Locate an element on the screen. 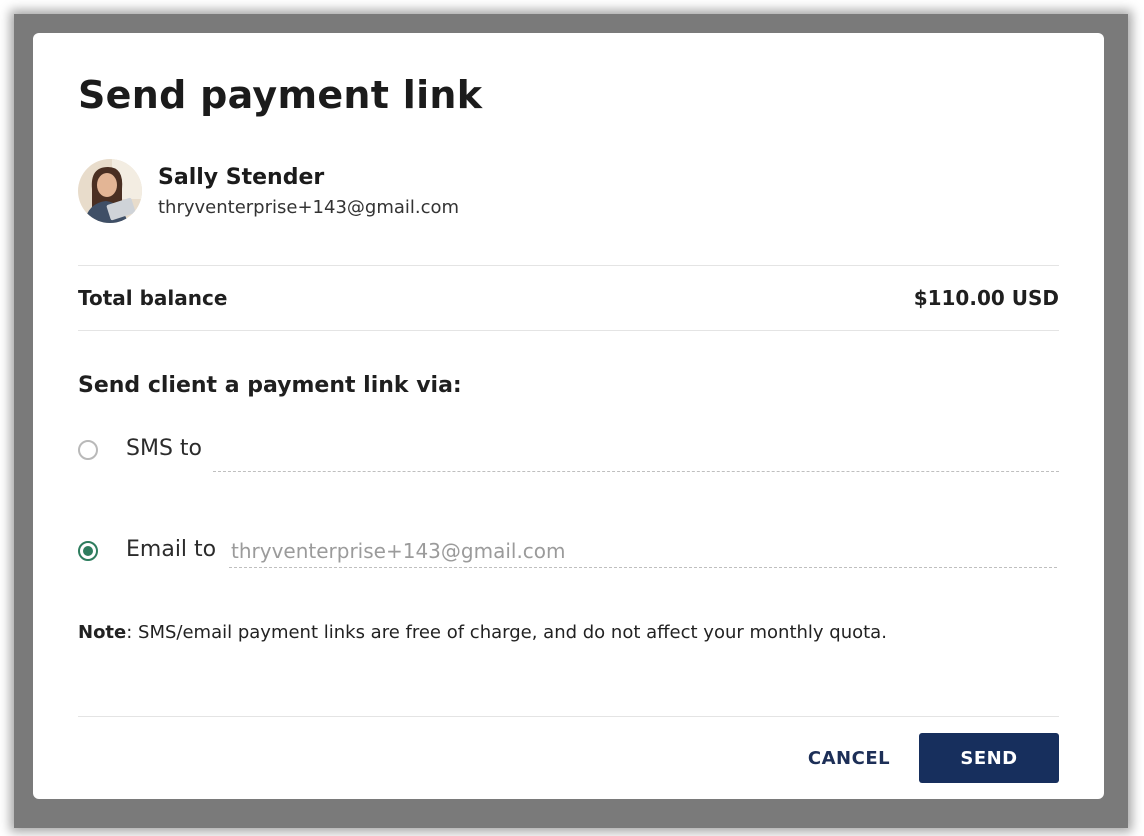 The image size is (1144, 836). total-balance-value: $110.00 USD is located at coordinates (986, 298).